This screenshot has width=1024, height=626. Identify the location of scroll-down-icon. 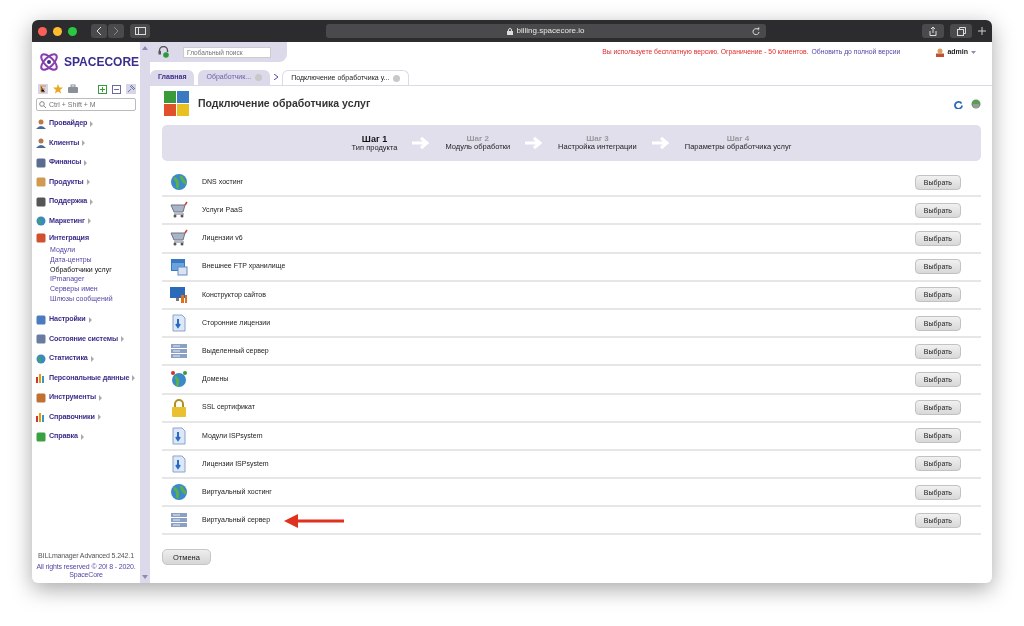
(145, 577).